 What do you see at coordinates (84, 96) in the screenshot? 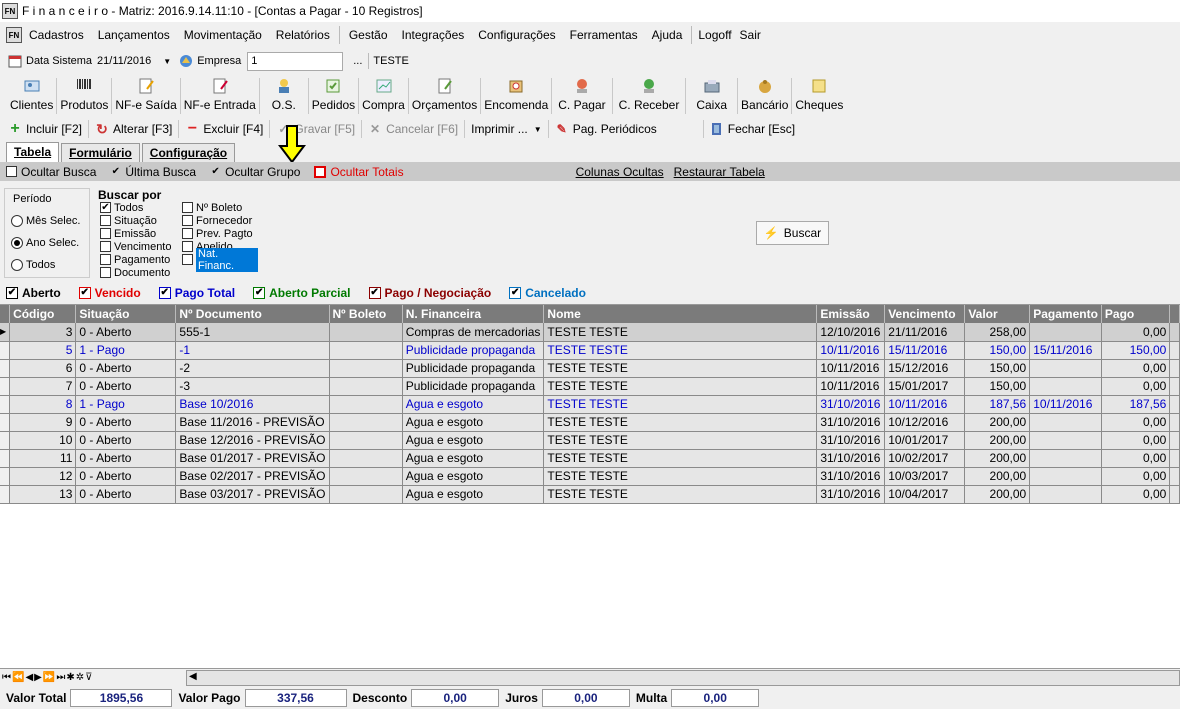
I see `produtos-button: Produtos` at bounding box center [84, 96].